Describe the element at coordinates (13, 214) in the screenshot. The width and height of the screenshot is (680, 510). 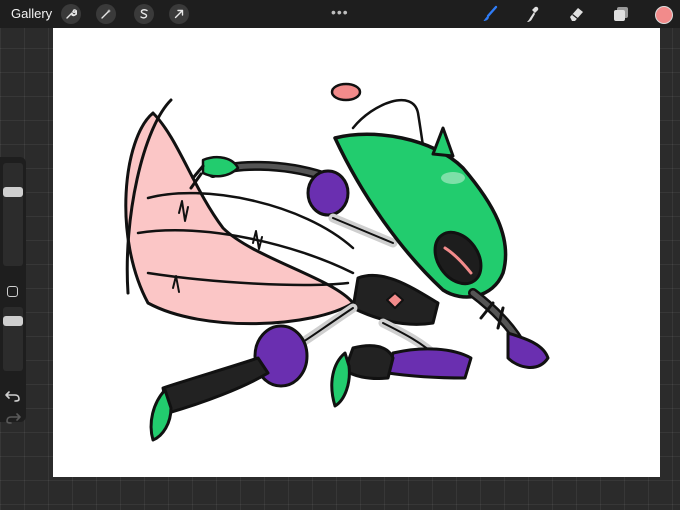
I see `brush-size-slider` at that location.